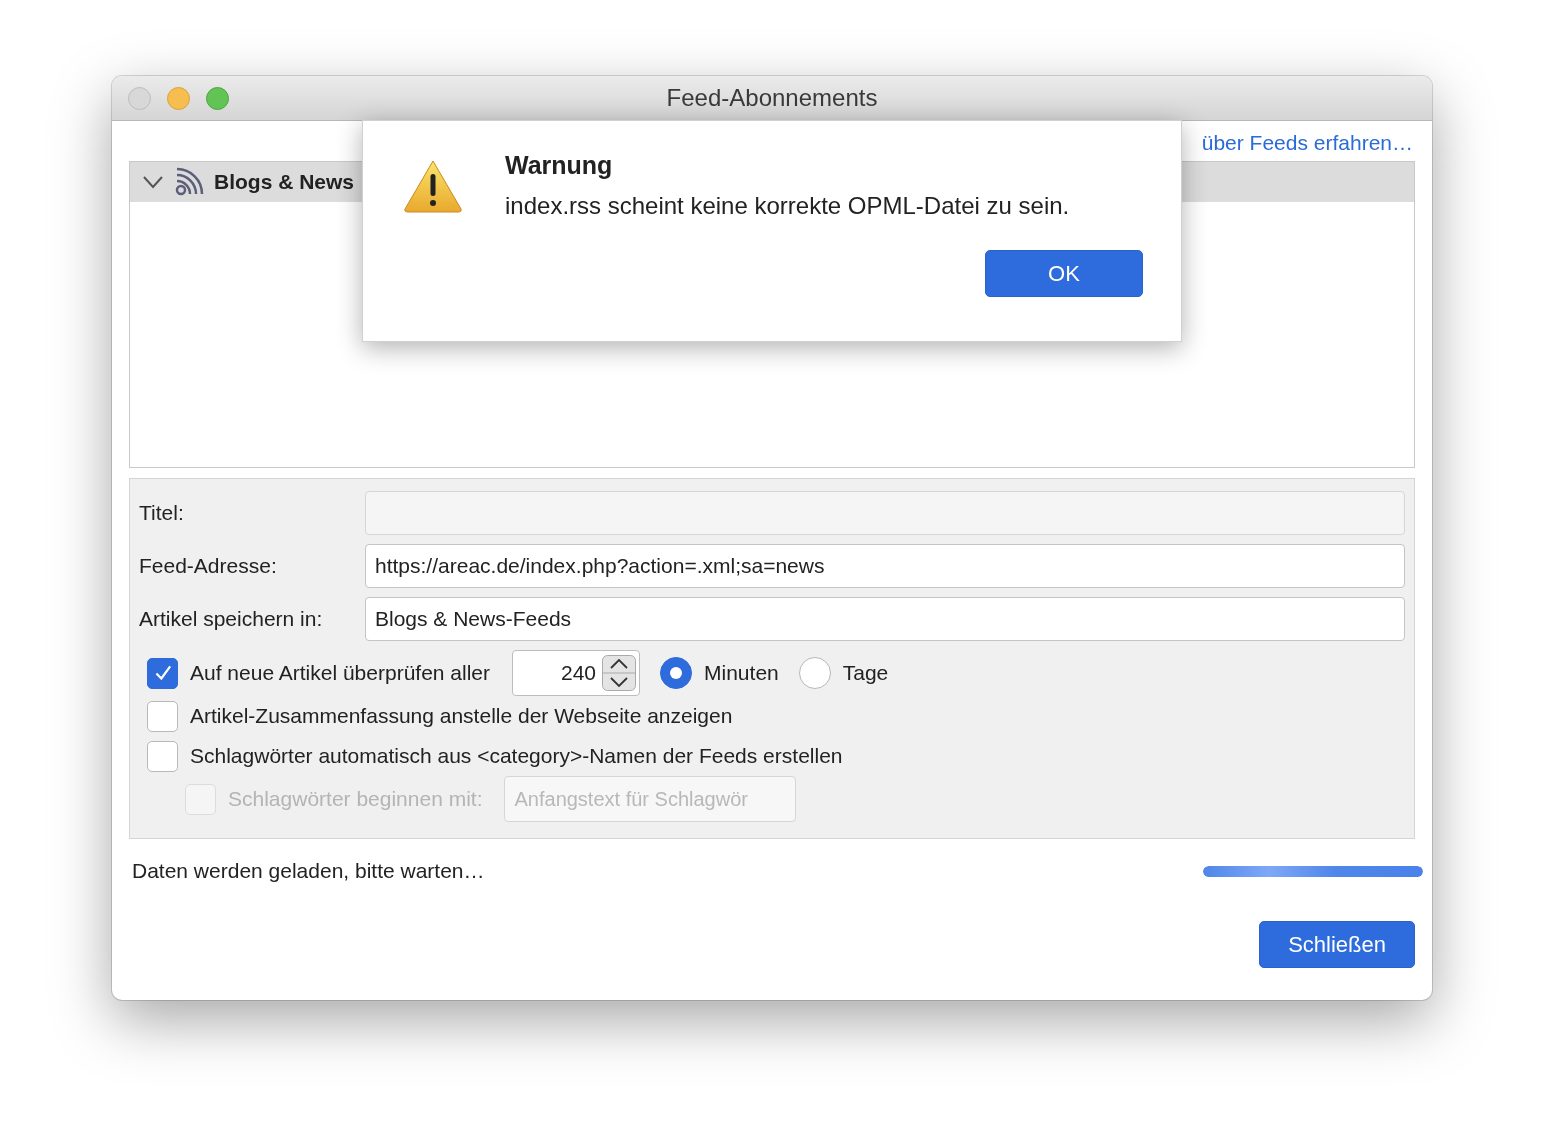 The image size is (1544, 1148). Describe the element at coordinates (153, 182) in the screenshot. I see `chevron-down-icon` at that location.